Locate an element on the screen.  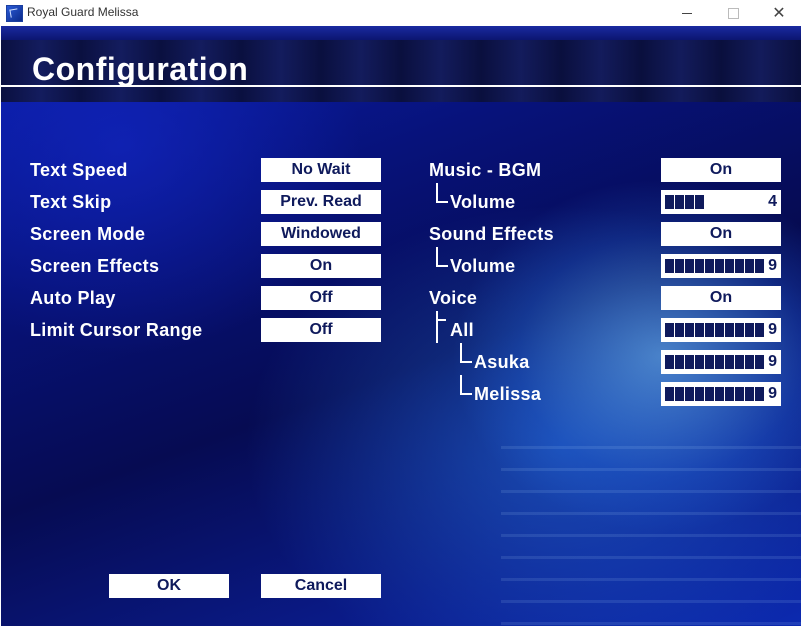
app-icon is located at coordinates (14, 13).